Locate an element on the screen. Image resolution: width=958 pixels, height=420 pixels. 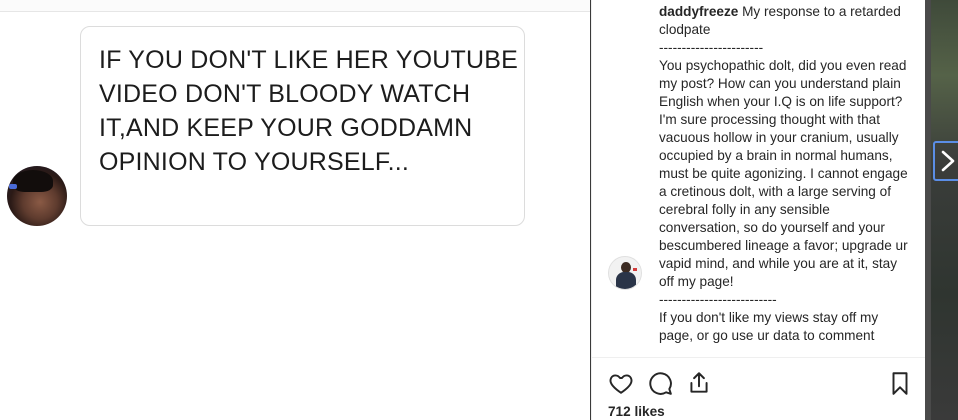
next-post-button is located at coordinates (945, 161).